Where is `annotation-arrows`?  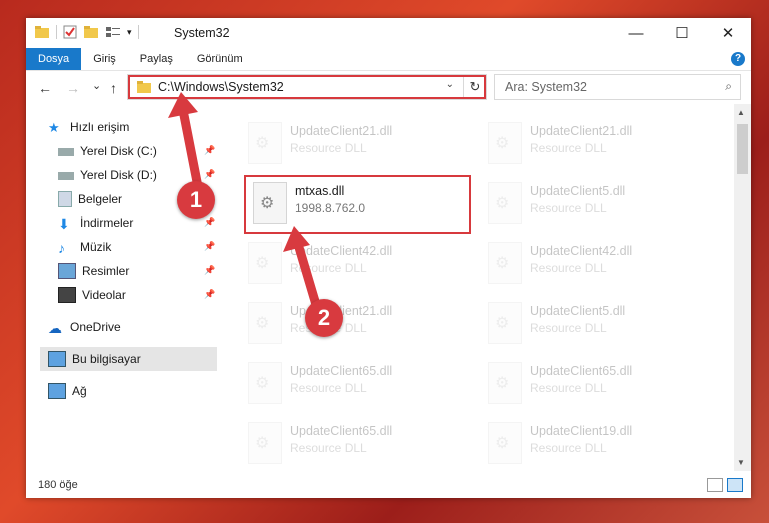
annotation-arrows is located at coordinates (245, 202).